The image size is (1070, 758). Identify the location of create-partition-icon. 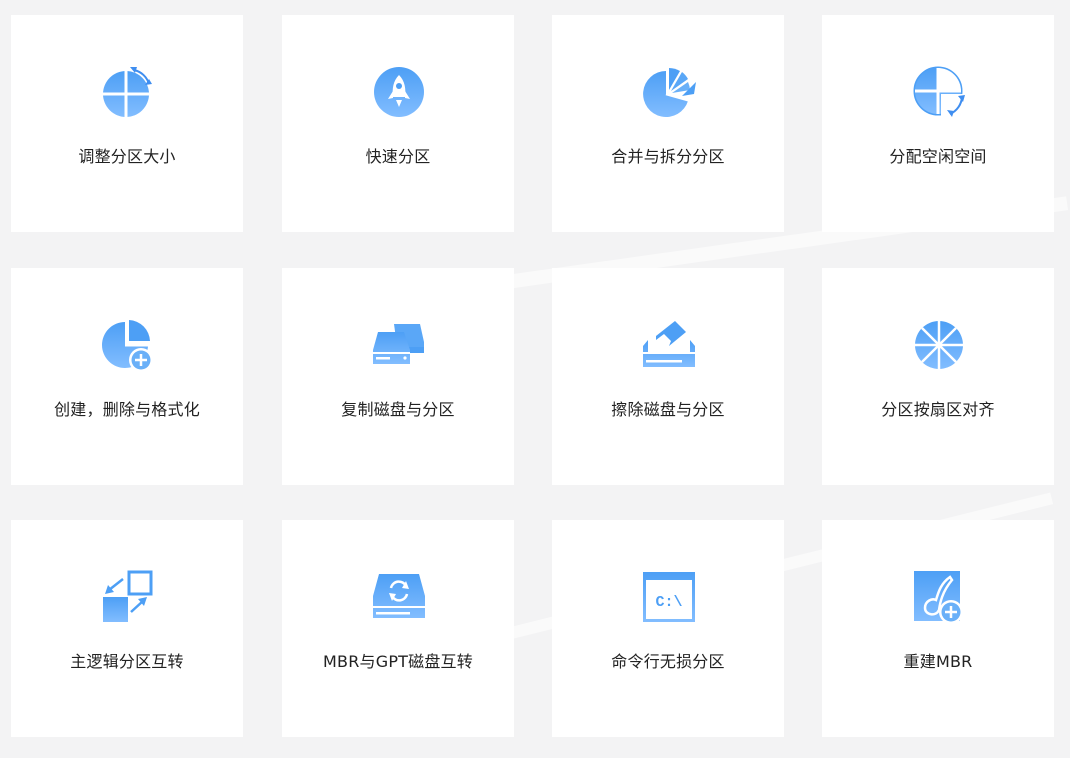
(128, 345).